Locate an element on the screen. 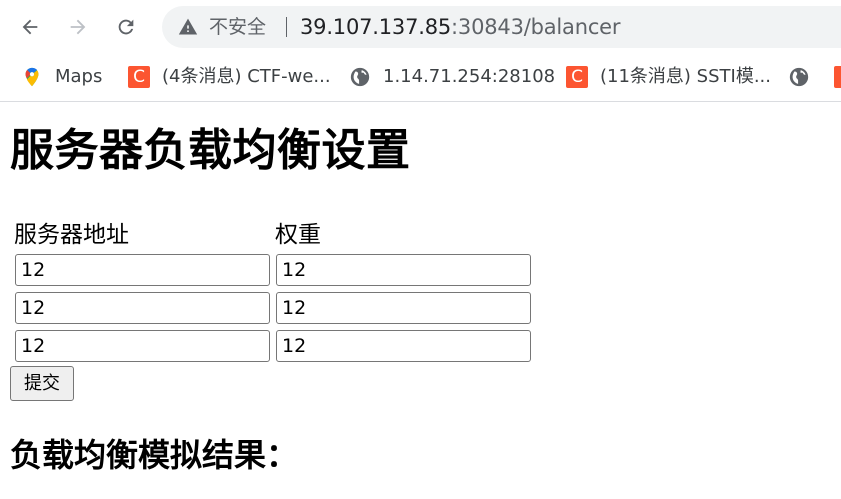  back-arrow-icon is located at coordinates (30, 27).